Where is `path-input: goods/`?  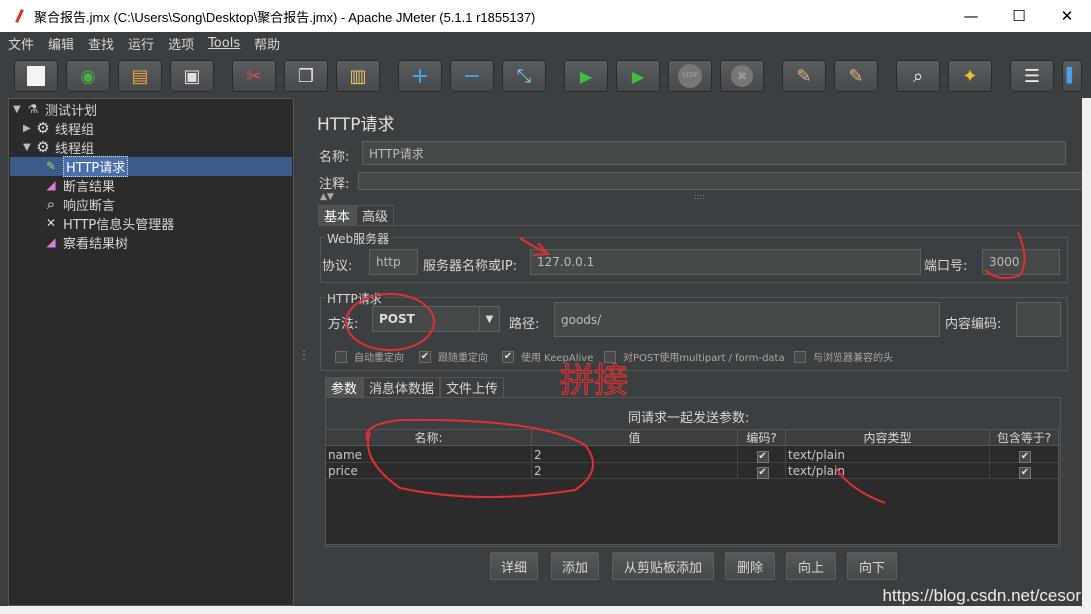
path-input: goods/ is located at coordinates (747, 319).